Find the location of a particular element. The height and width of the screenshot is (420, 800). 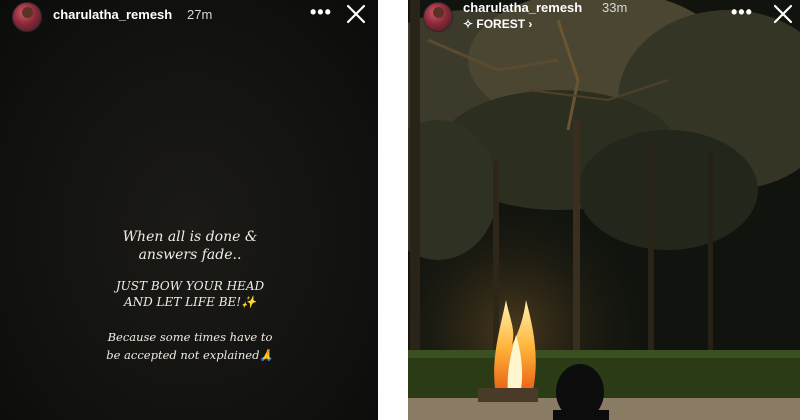

quote-block-2: JUST BOW YOUR HEAD AND LET LIFE BE!✨ is located at coordinates (190, 294).